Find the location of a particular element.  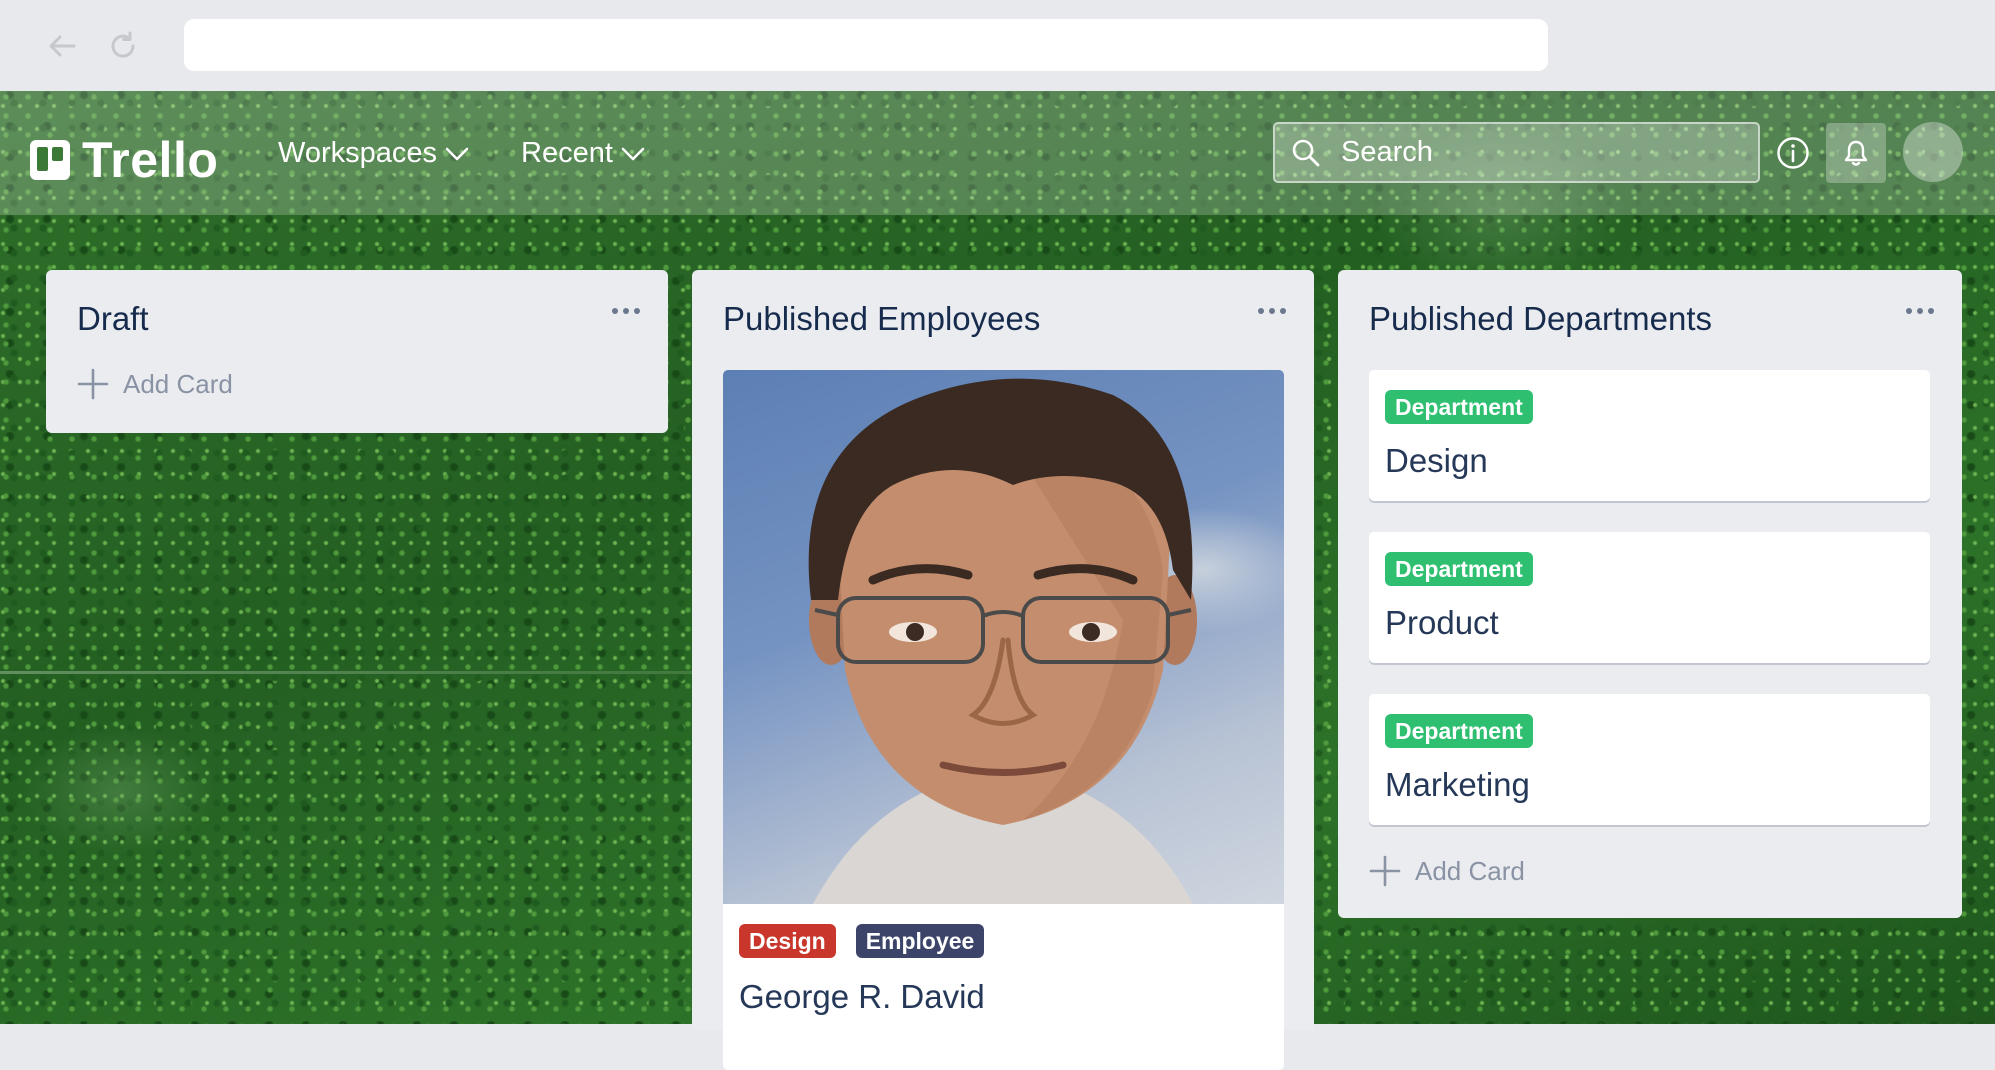

recent-menu: Recent is located at coordinates (583, 153).